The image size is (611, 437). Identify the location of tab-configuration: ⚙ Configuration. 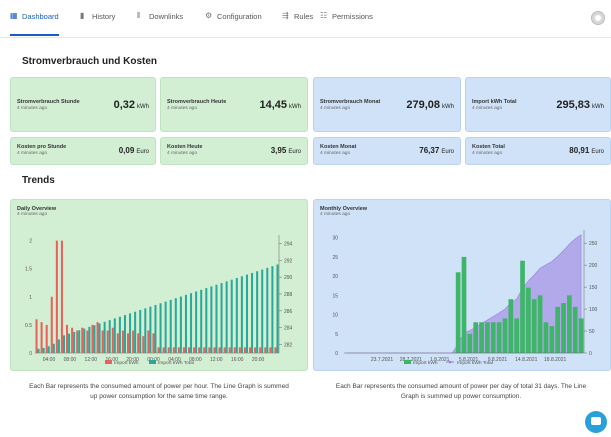
(233, 24).